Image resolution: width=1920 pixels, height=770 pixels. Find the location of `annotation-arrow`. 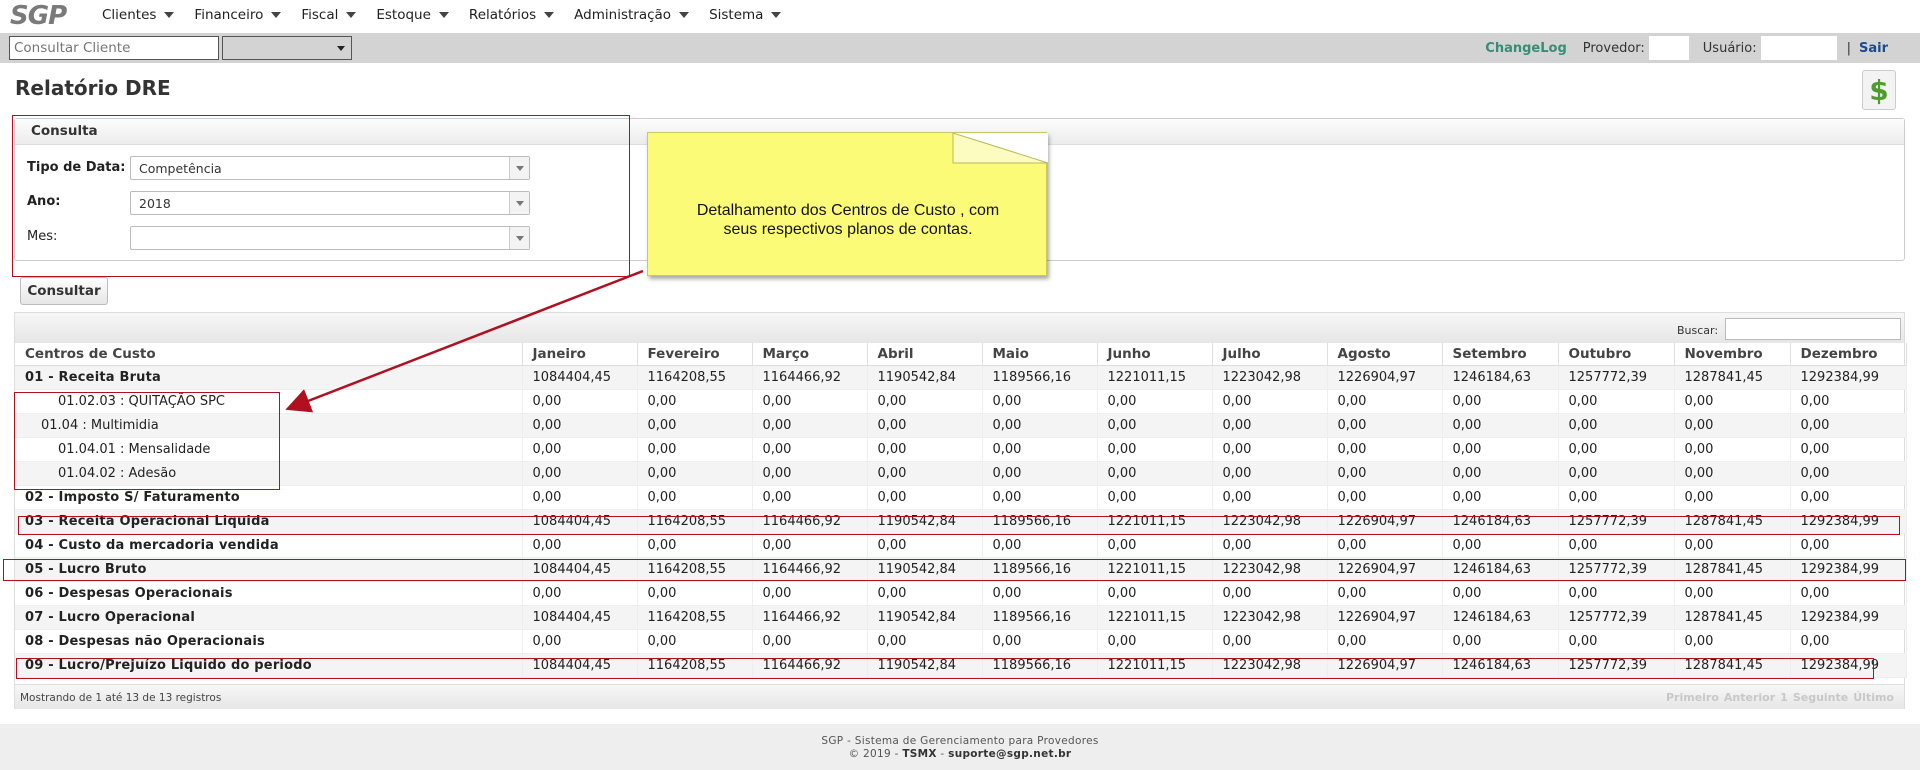

annotation-arrow is located at coordinates (464, 341).